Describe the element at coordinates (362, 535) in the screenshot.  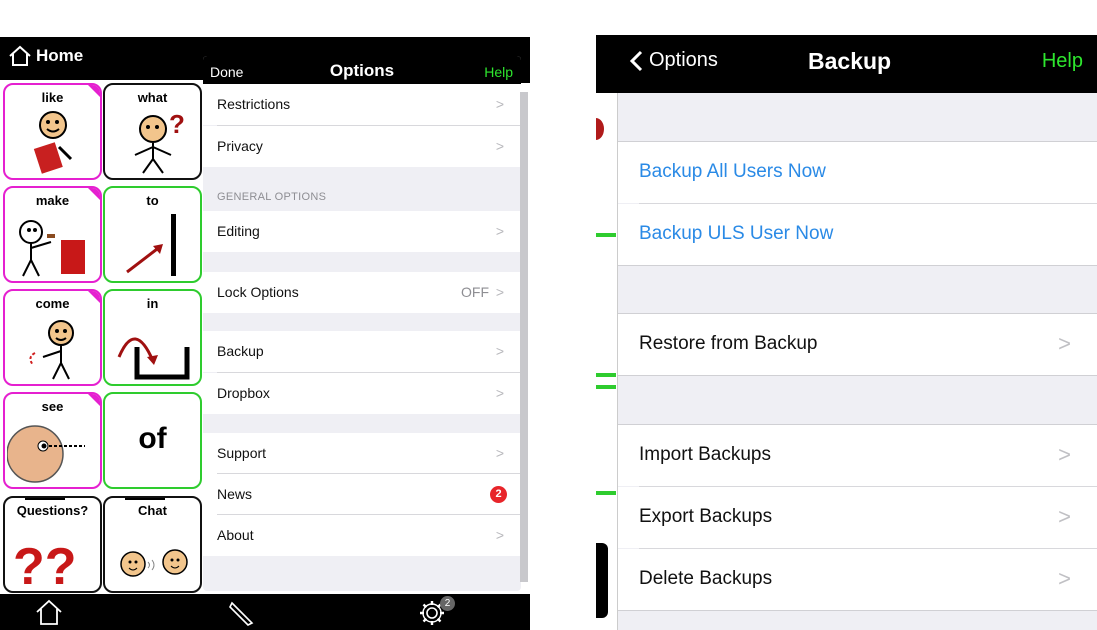
I see `options-row-about: About >` at that location.